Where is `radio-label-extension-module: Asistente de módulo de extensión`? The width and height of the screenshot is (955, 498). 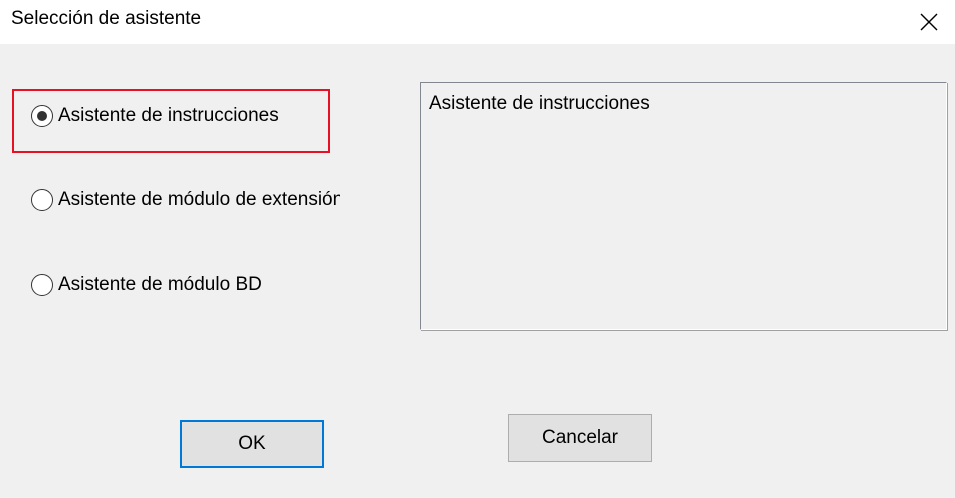 radio-label-extension-module: Asistente de módulo de extensión is located at coordinates (199, 199).